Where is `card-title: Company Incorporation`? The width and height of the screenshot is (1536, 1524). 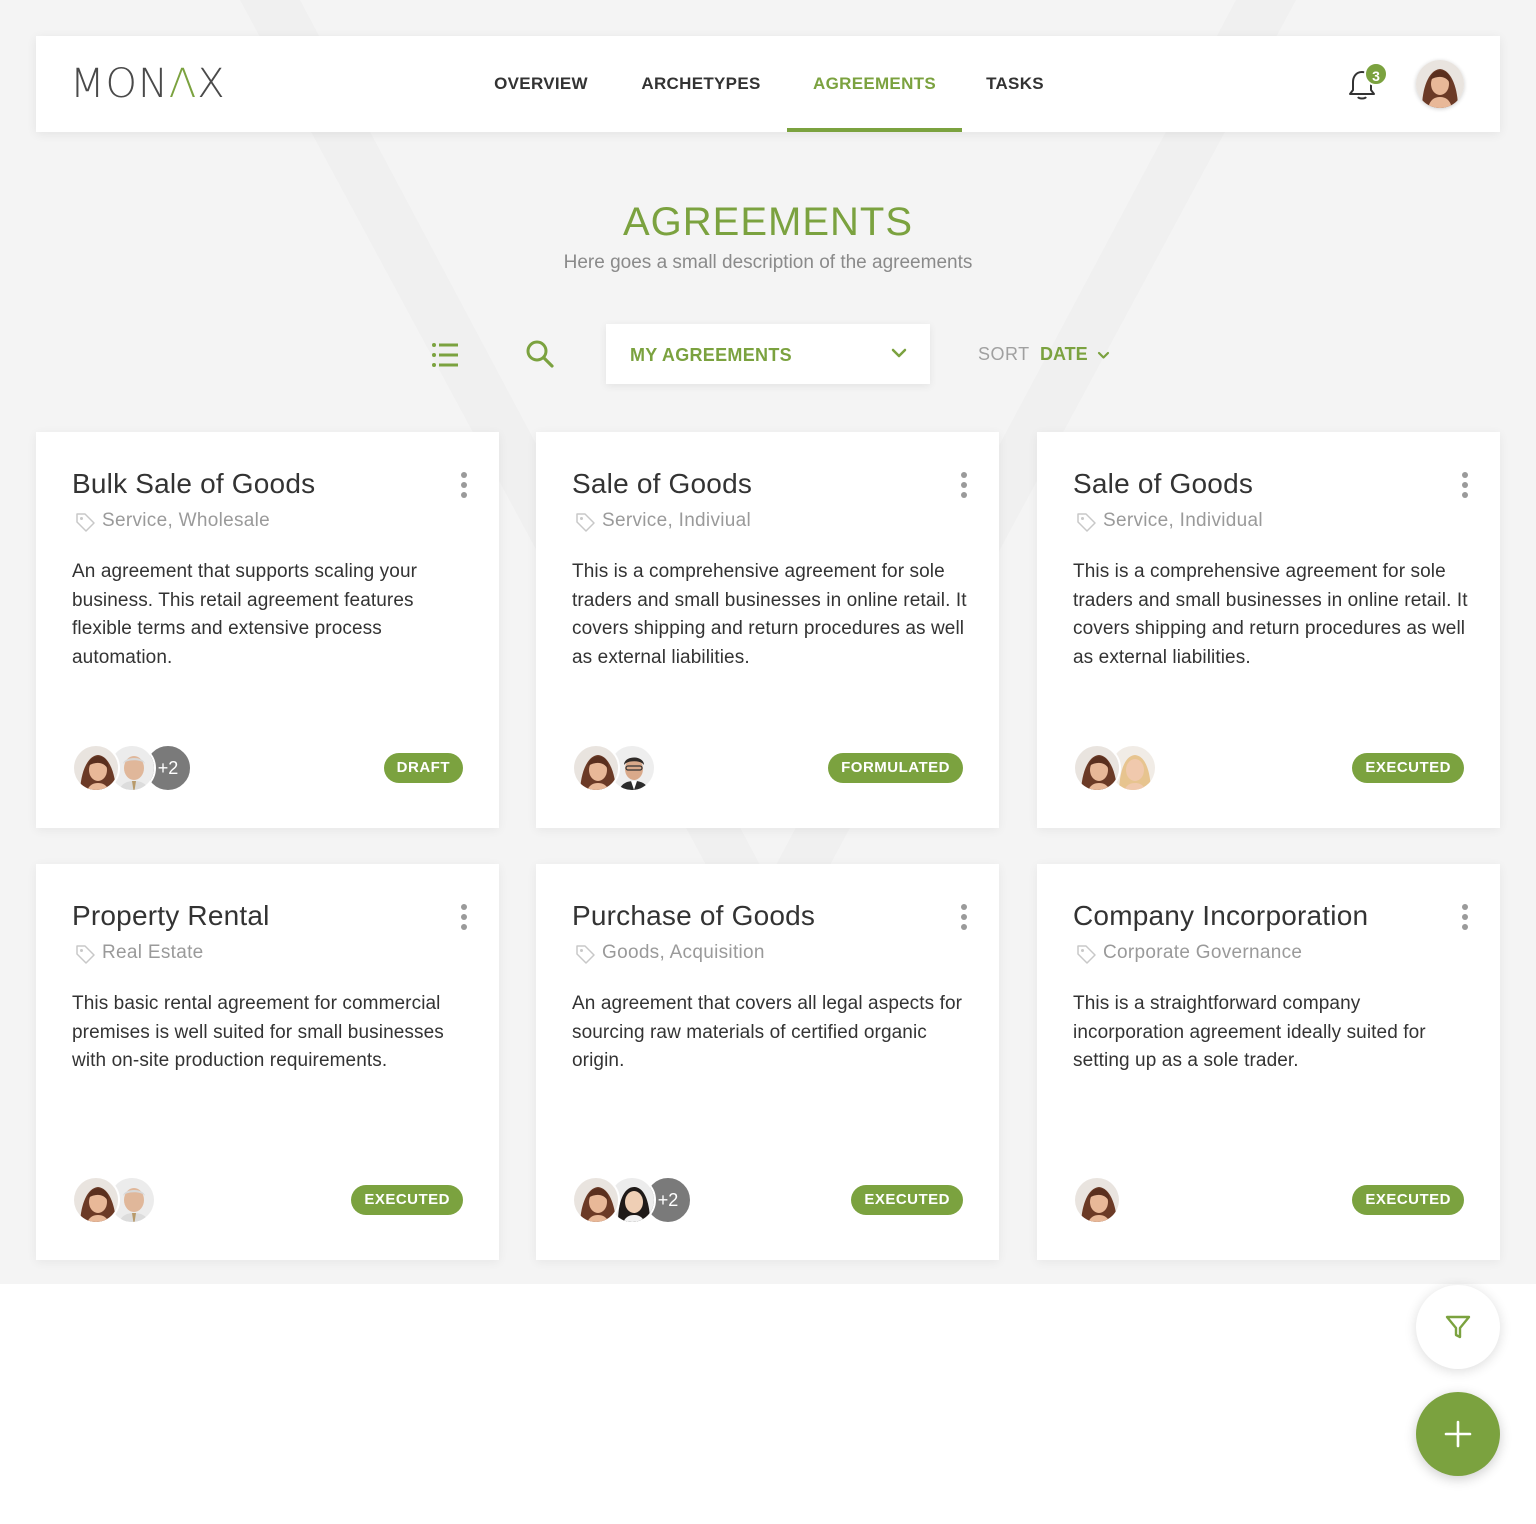
card-title: Company Incorporation is located at coordinates (1221, 915).